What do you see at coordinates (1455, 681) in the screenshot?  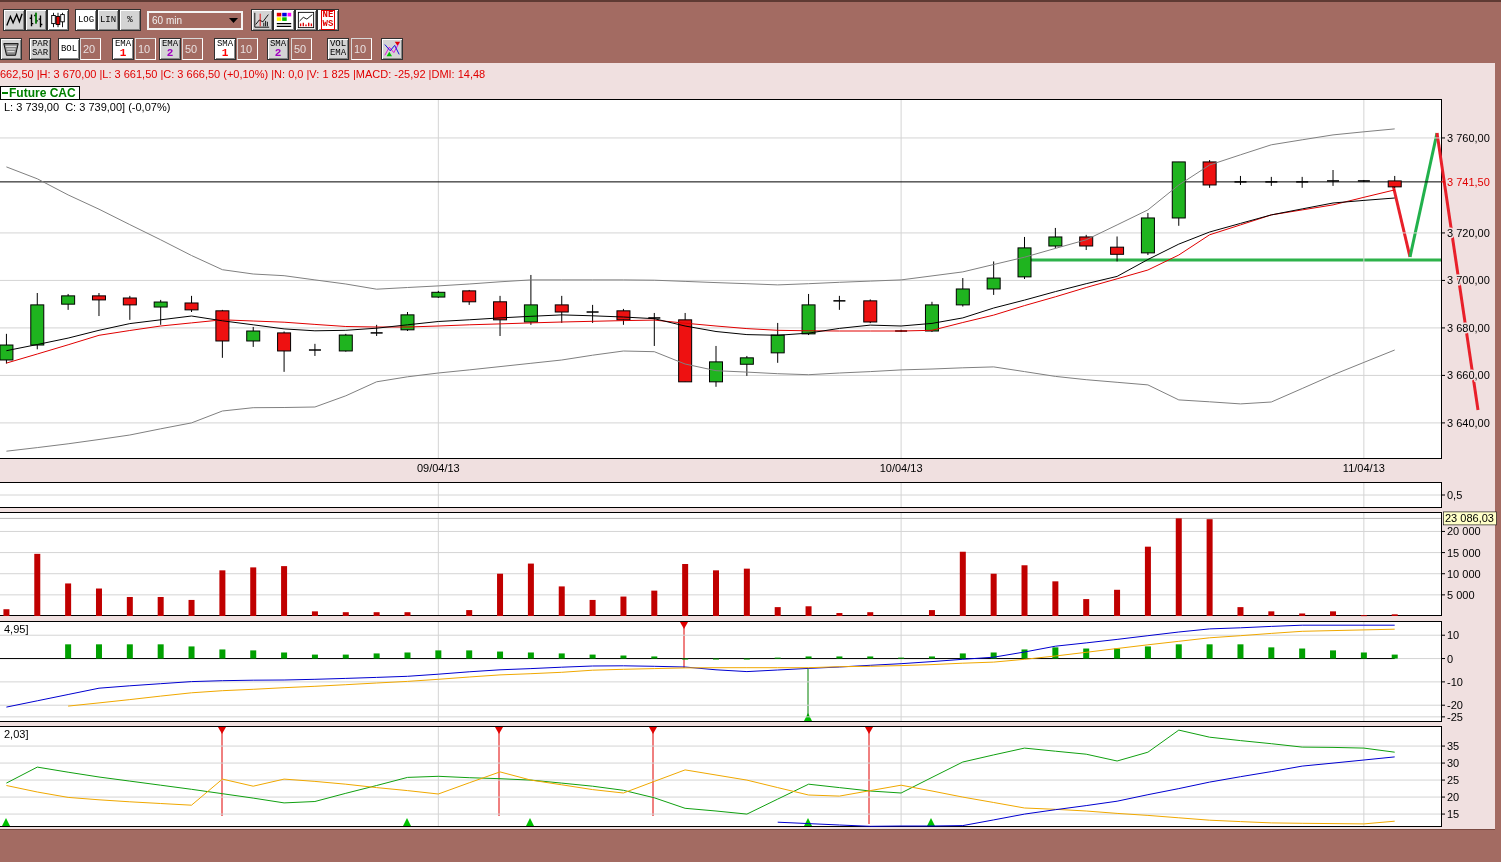 I see `axis-label: -10` at bounding box center [1455, 681].